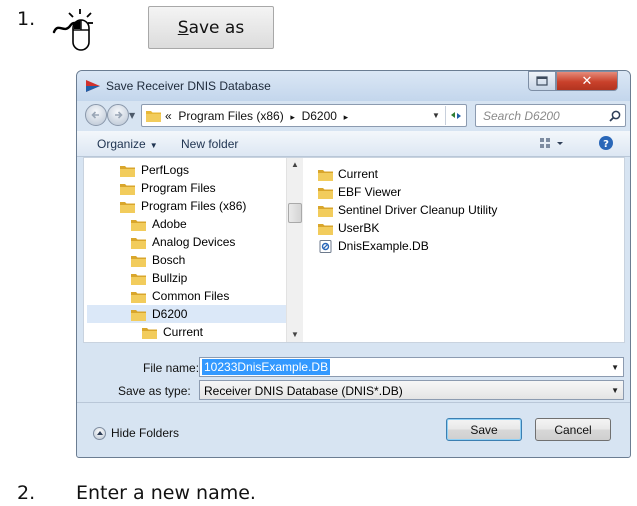  Describe the element at coordinates (170, 314) in the screenshot. I see `tree-item-label: D6200` at that location.